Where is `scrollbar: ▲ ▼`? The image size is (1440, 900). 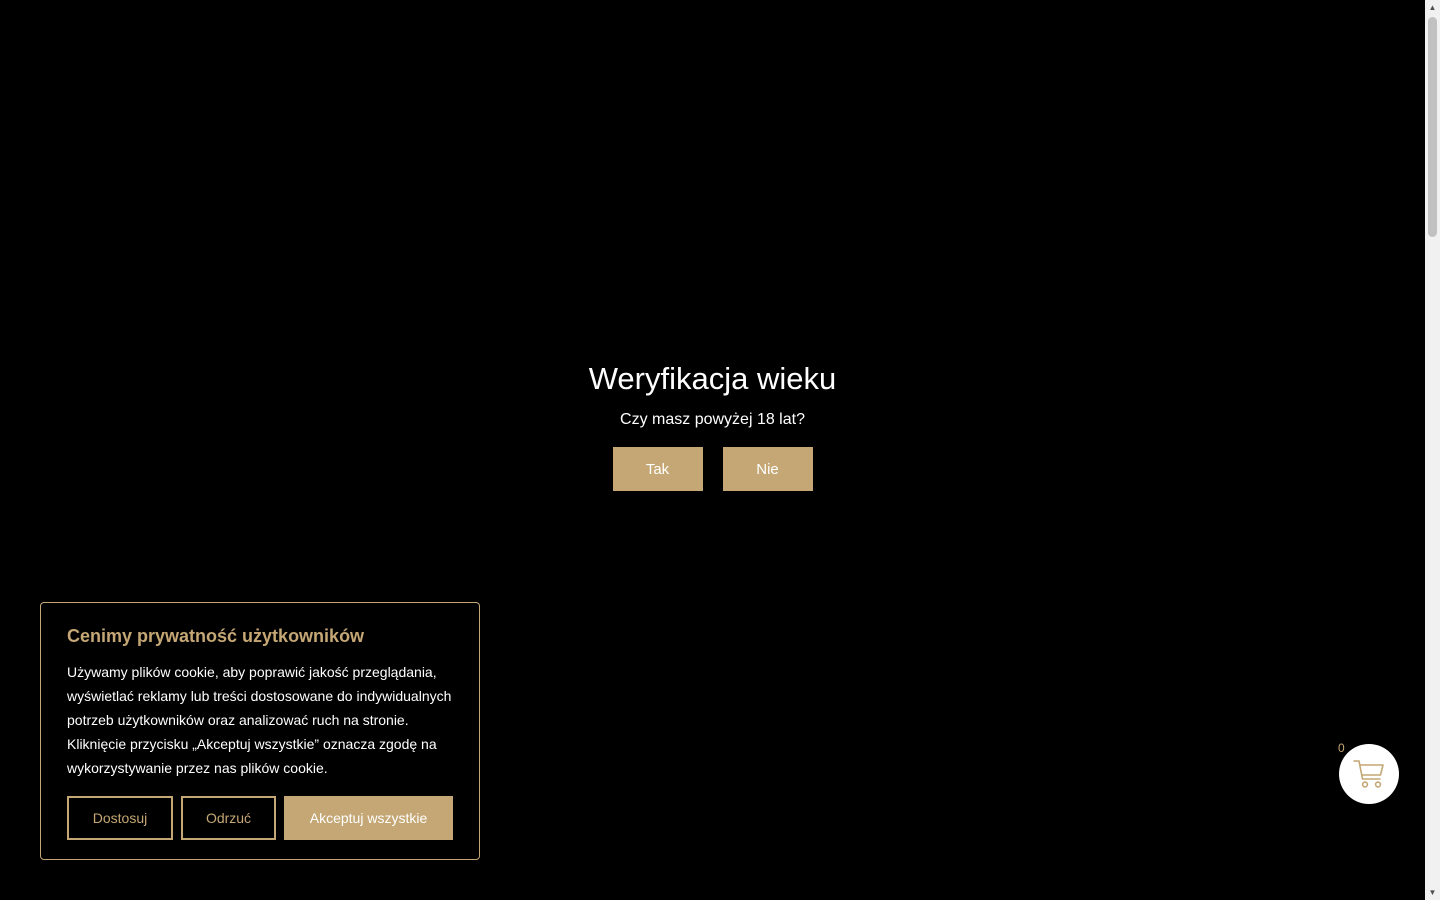 scrollbar: ▲ ▼ is located at coordinates (1432, 450).